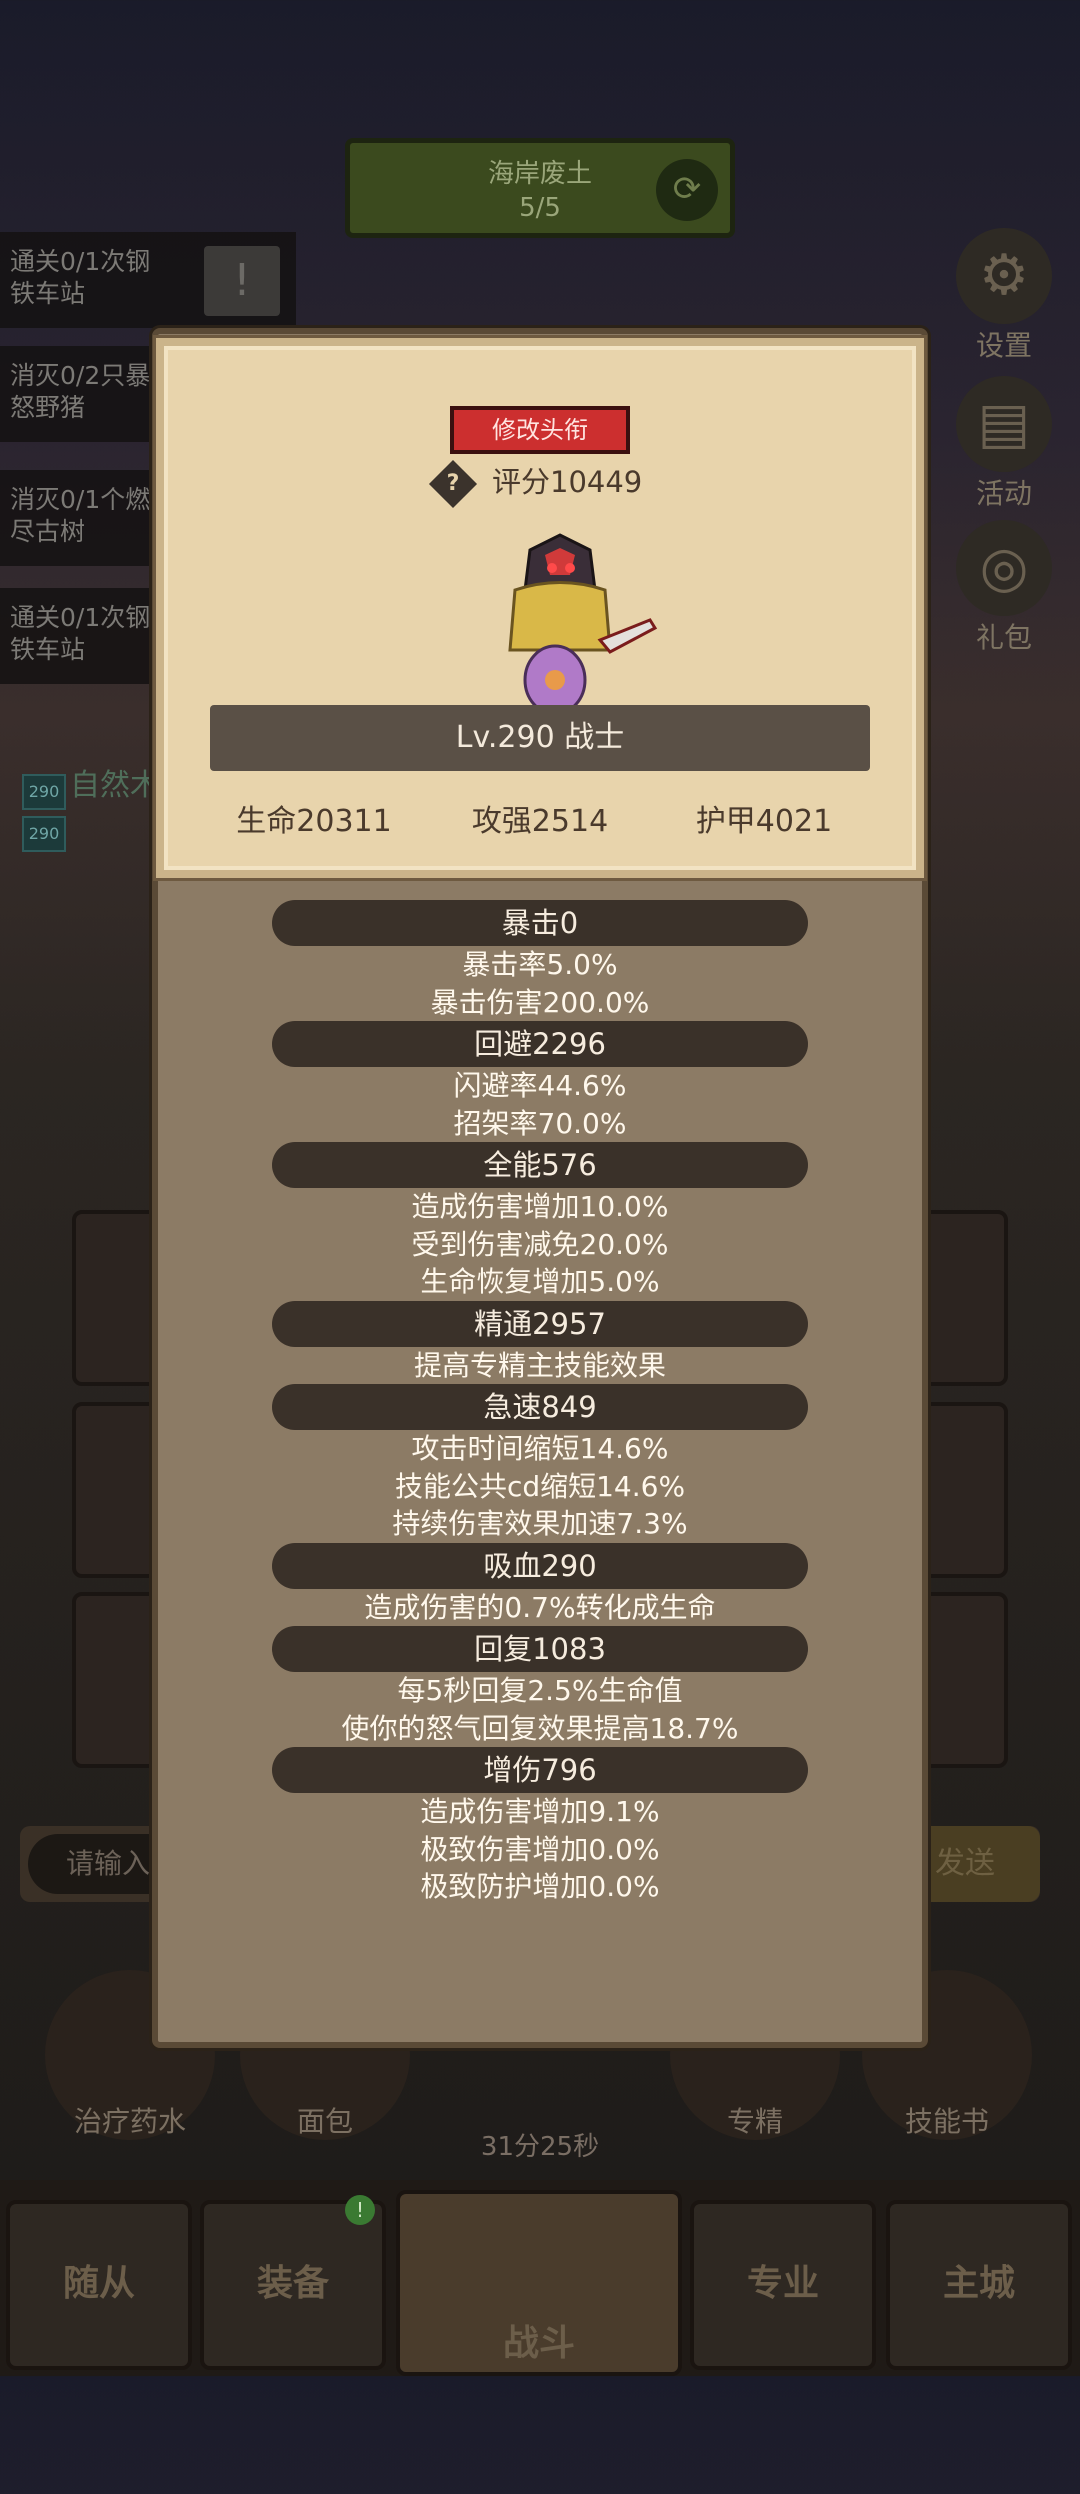 Image resolution: width=1080 pixels, height=2494 pixels. What do you see at coordinates (540, 1886) in the screenshot?
I see `stat-detail: 极致防护增加0.0%` at bounding box center [540, 1886].